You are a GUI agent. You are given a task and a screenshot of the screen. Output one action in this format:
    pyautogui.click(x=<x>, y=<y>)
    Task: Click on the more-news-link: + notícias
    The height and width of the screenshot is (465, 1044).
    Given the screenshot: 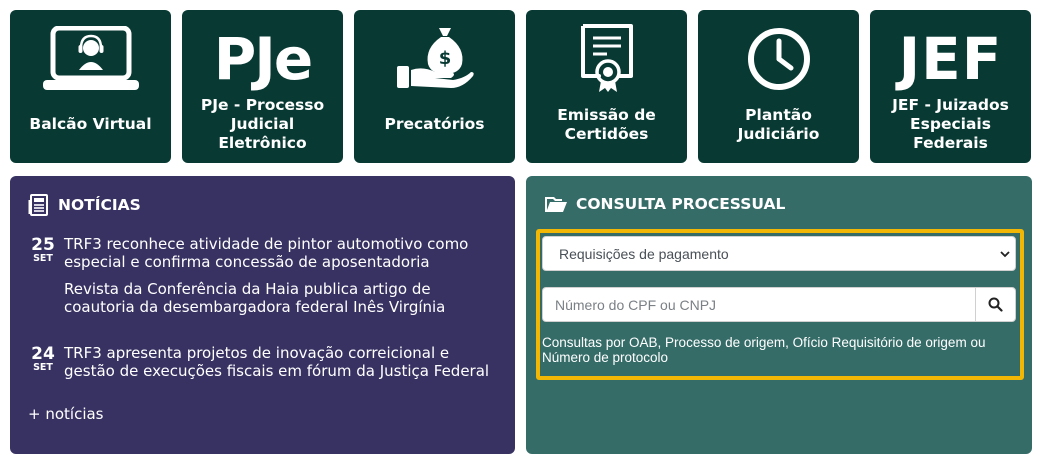 What is the action you would take?
    pyautogui.click(x=66, y=414)
    